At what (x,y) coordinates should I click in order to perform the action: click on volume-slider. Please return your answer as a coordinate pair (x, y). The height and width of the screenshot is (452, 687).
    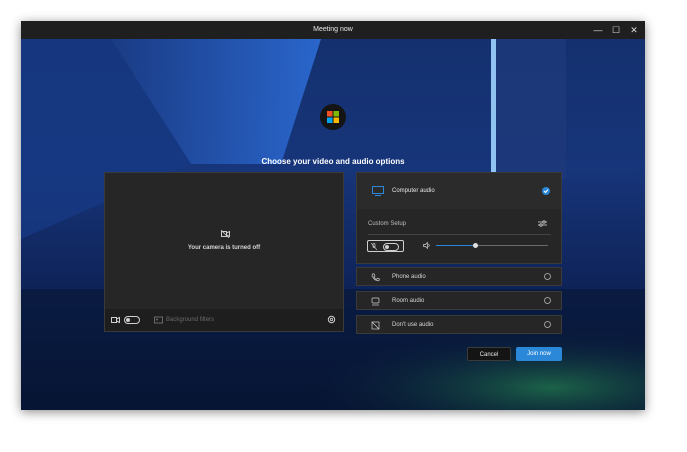
    Looking at the image, I should click on (492, 245).